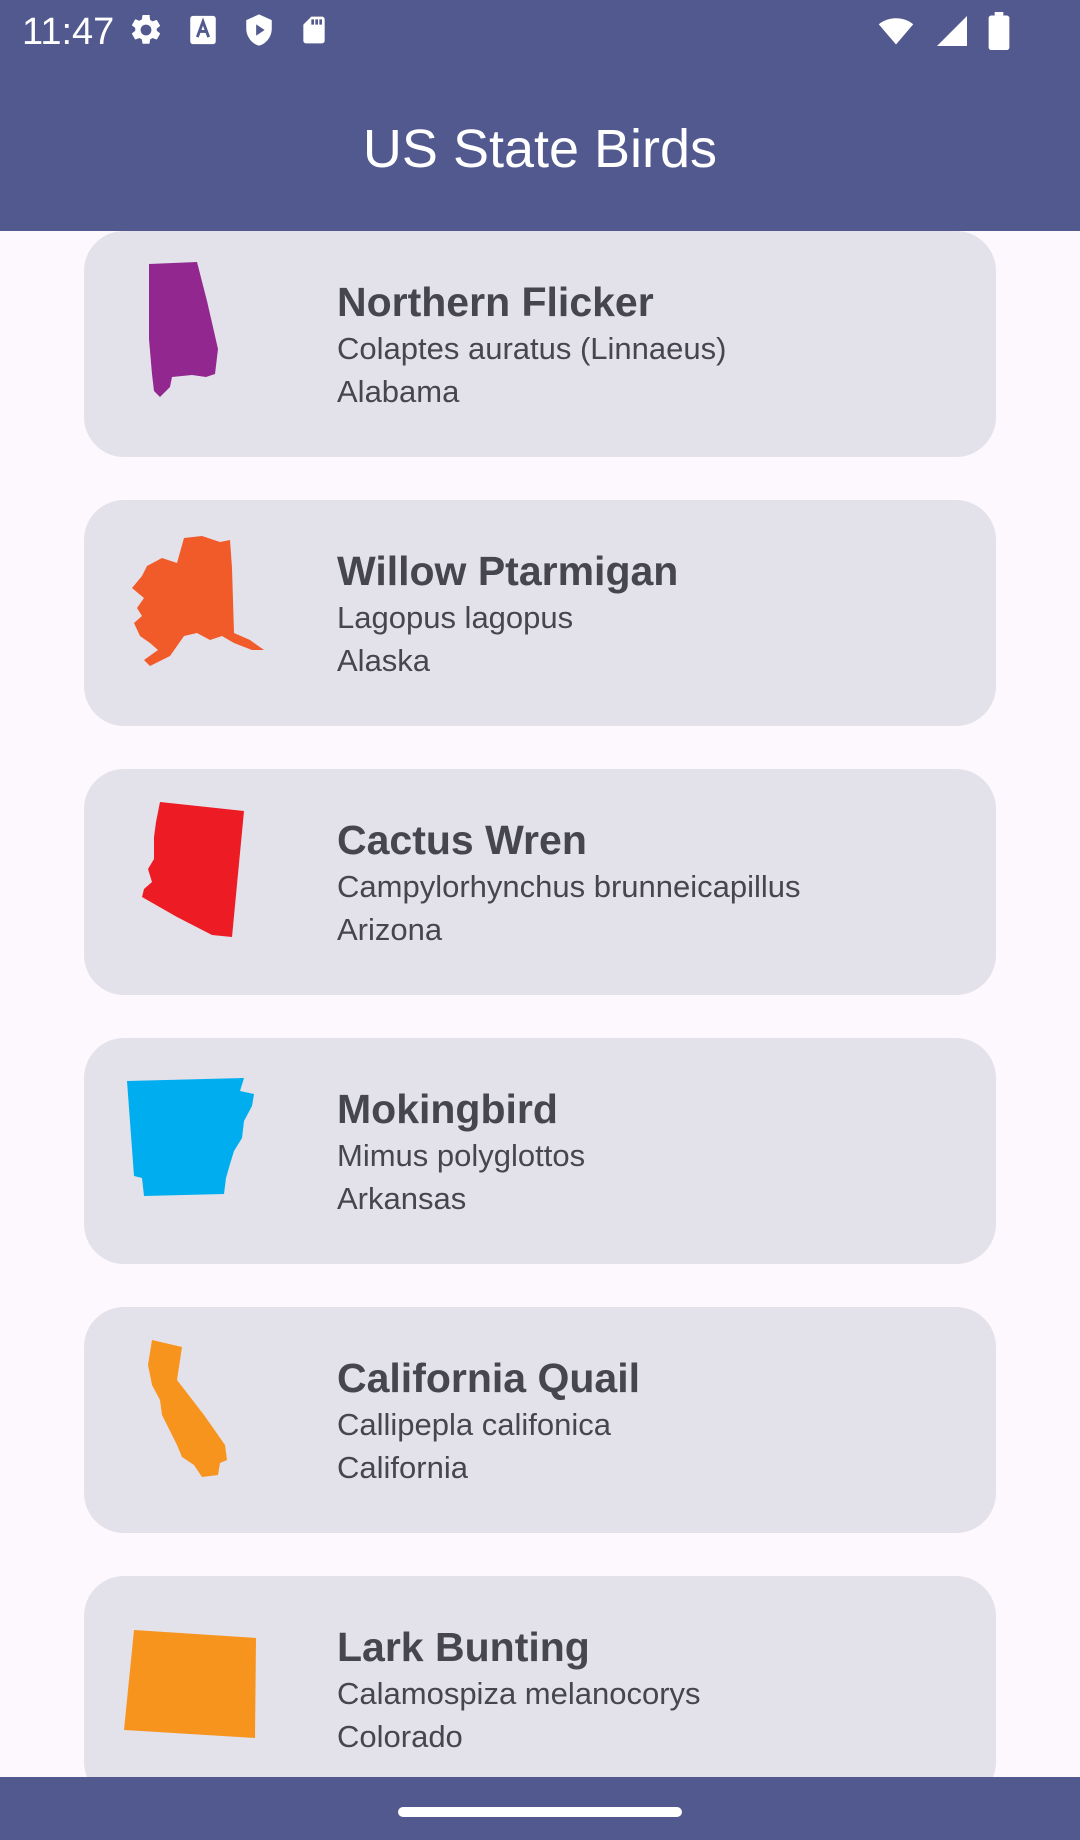 This screenshot has height=1840, width=1080. I want to click on bird-name: Willow Ptarmigan, so click(508, 571).